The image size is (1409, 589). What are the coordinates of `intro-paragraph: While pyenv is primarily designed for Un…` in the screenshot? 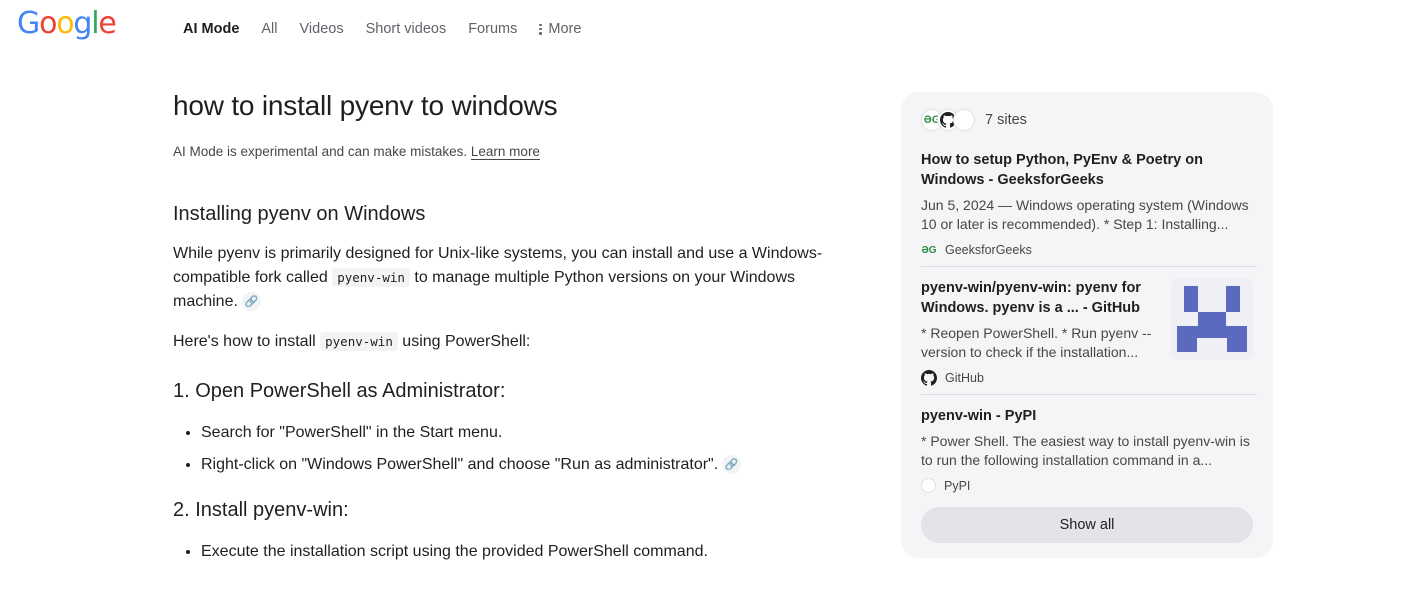 It's located at (503, 278).